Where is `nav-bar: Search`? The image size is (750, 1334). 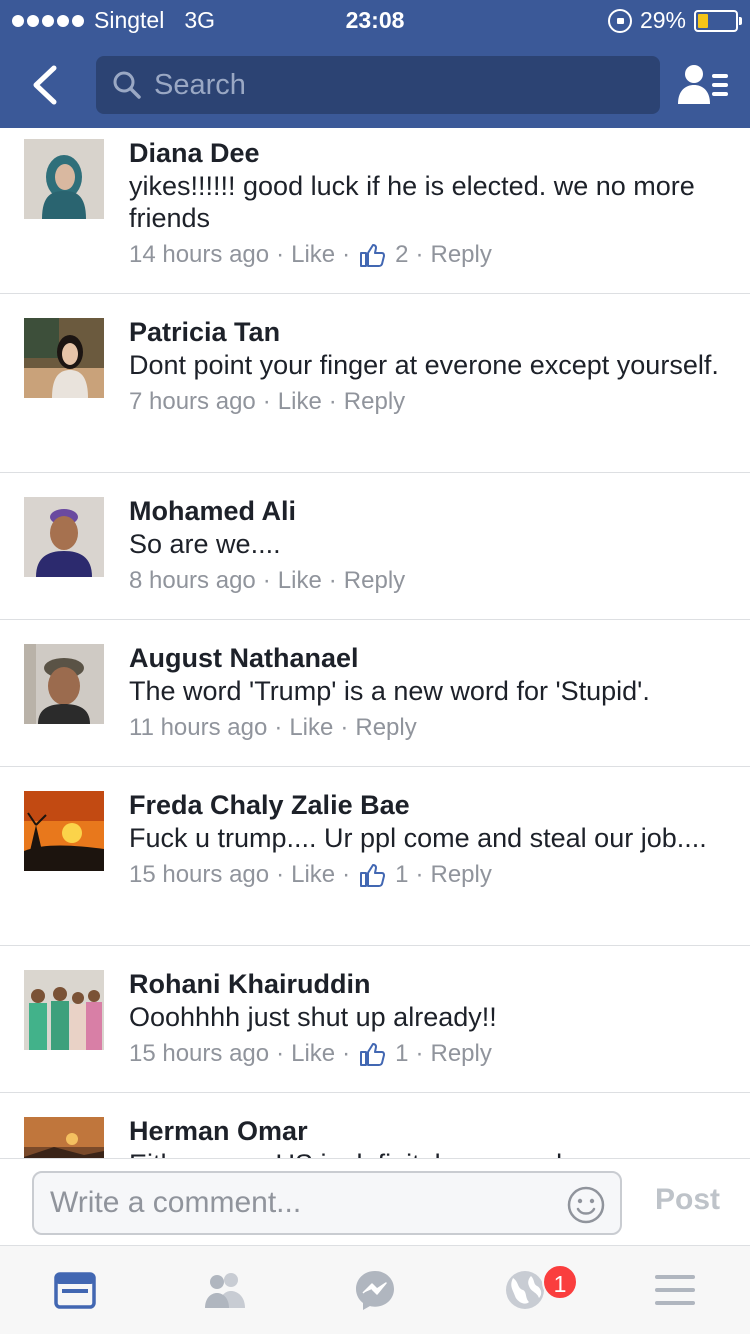
nav-bar: Search is located at coordinates (375, 84).